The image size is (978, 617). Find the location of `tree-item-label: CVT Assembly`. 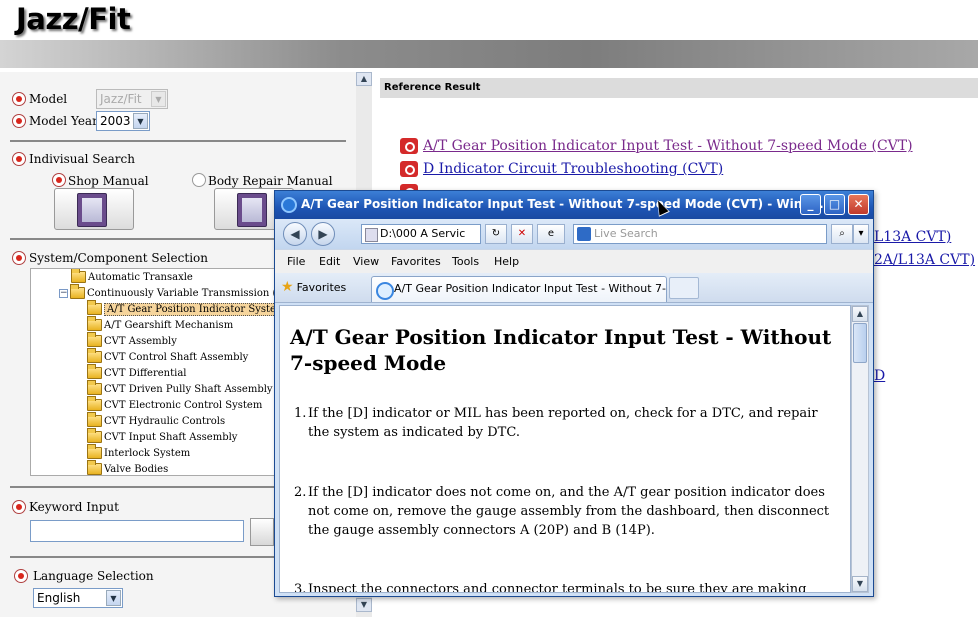

tree-item-label: CVT Assembly is located at coordinates (140, 341).